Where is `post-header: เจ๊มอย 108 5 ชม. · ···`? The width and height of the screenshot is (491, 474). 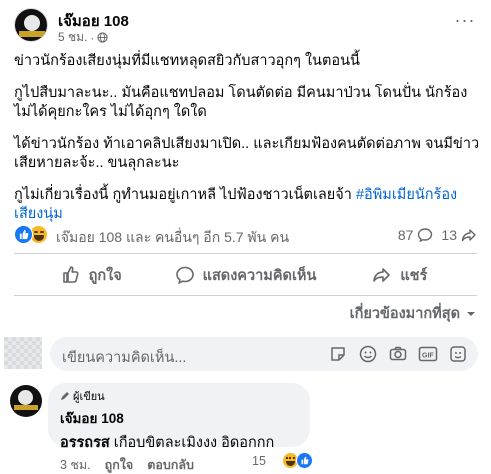
post-header: เจ๊มอย 108 5 ชม. · ··· is located at coordinates (245, 26).